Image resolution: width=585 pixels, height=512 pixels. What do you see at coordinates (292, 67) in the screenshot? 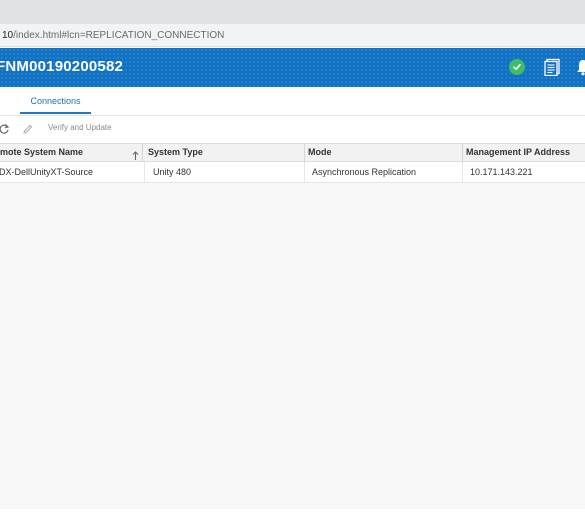
I see `app-header: FNM00190200582` at bounding box center [292, 67].